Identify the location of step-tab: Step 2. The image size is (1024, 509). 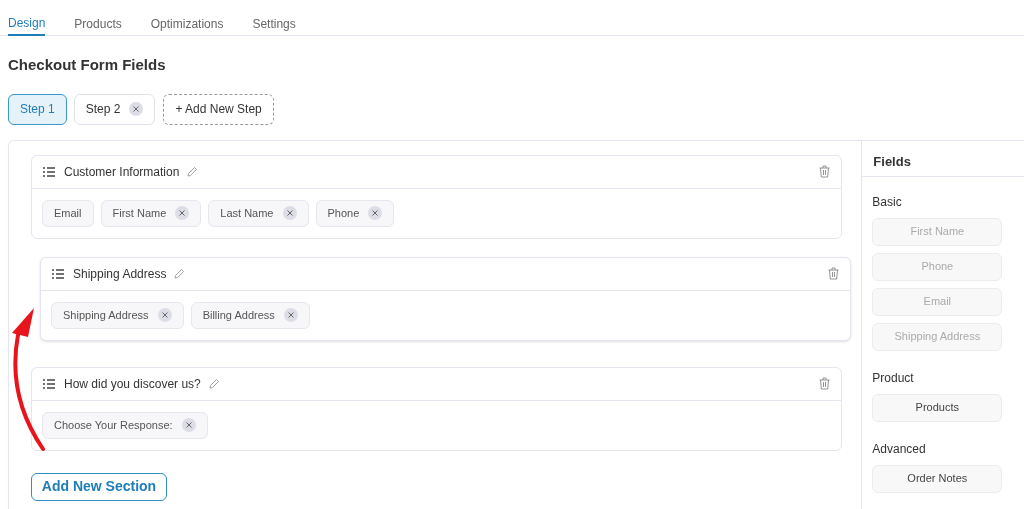
(114, 109).